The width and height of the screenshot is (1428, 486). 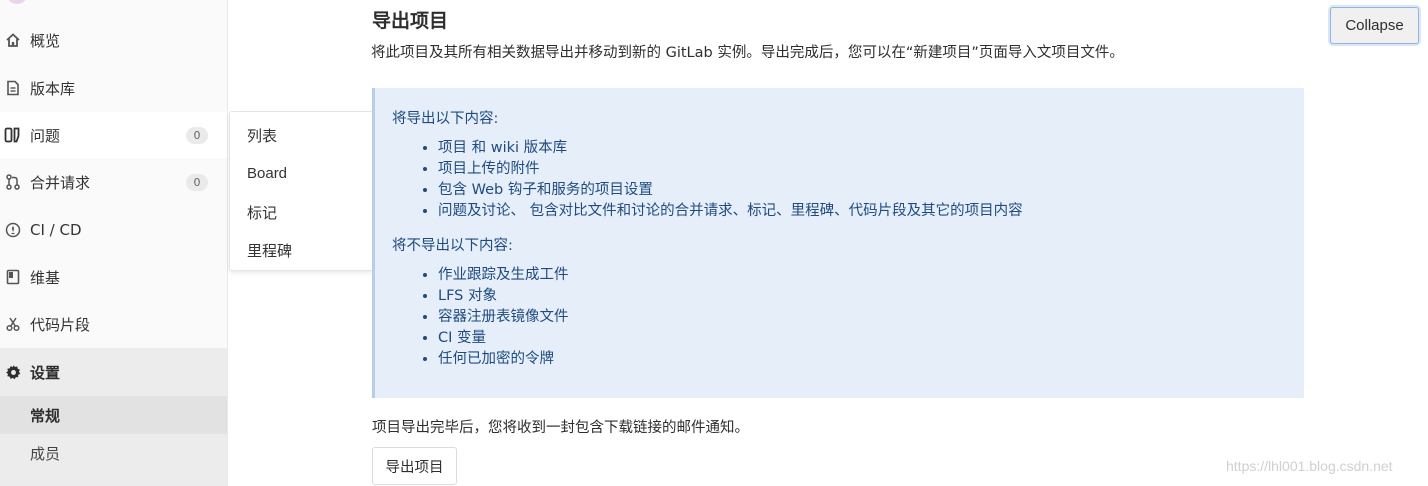 I want to click on sidebar-item-label: 维基, so click(x=45, y=277).